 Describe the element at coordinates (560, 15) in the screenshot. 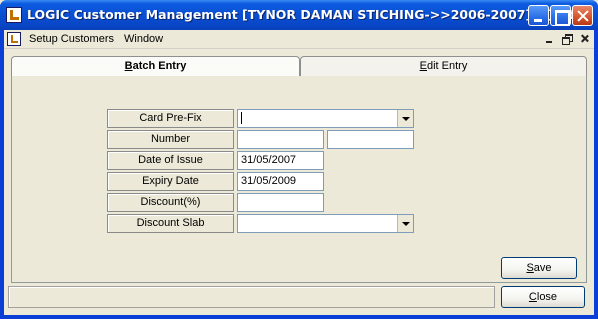

I see `maximize-button` at that location.